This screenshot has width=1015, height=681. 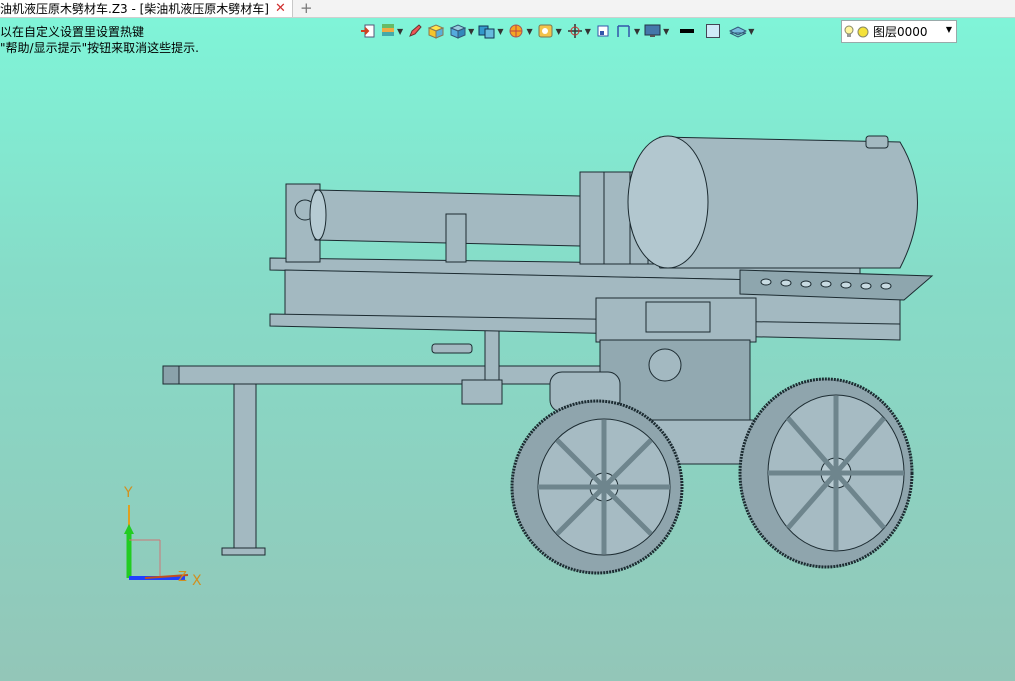 What do you see at coordinates (245, 467) in the screenshot?
I see `support-leg` at bounding box center [245, 467].